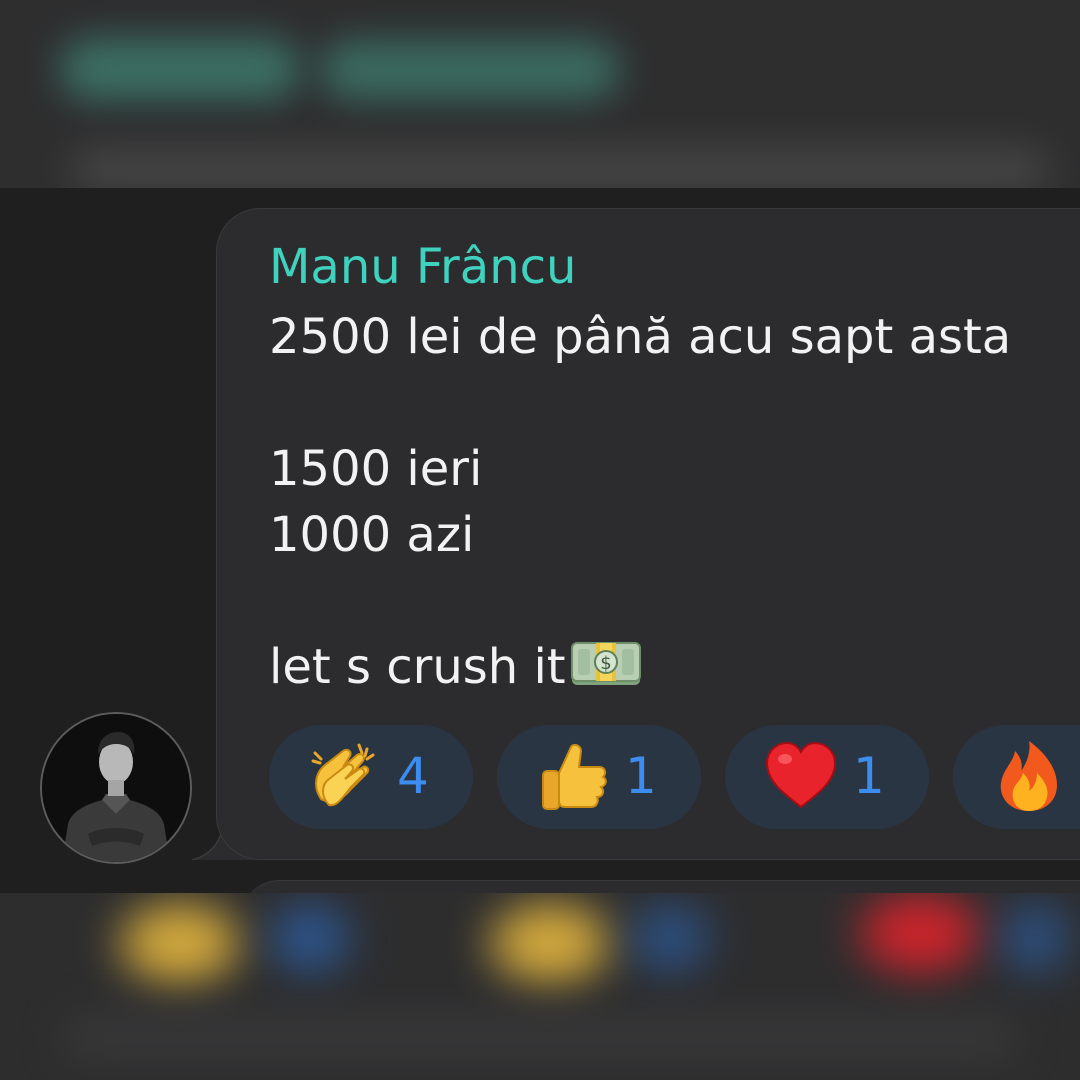 The height and width of the screenshot is (1080, 1080). Describe the element at coordinates (470, 70) in the screenshot. I see `blurred-sender-name-part` at that location.